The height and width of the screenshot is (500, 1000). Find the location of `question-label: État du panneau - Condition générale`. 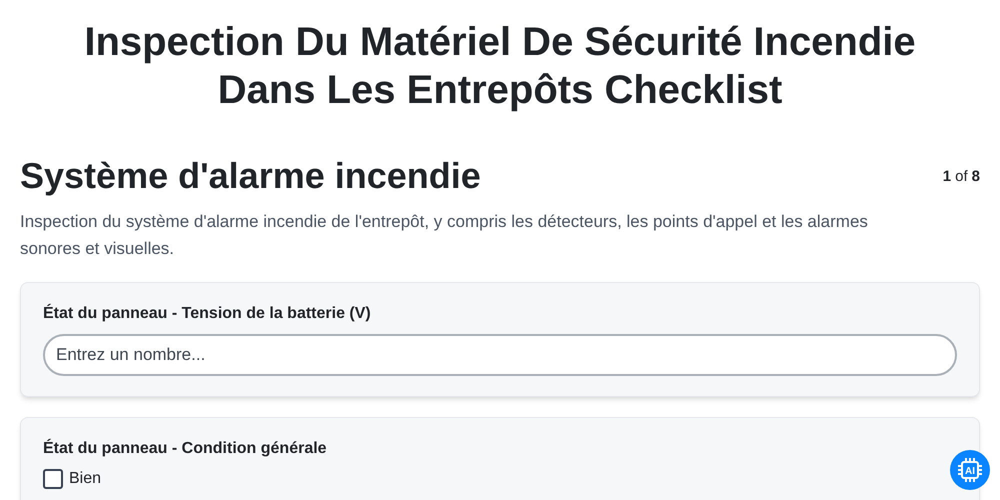

question-label: État du panneau - Condition générale is located at coordinates (185, 448).